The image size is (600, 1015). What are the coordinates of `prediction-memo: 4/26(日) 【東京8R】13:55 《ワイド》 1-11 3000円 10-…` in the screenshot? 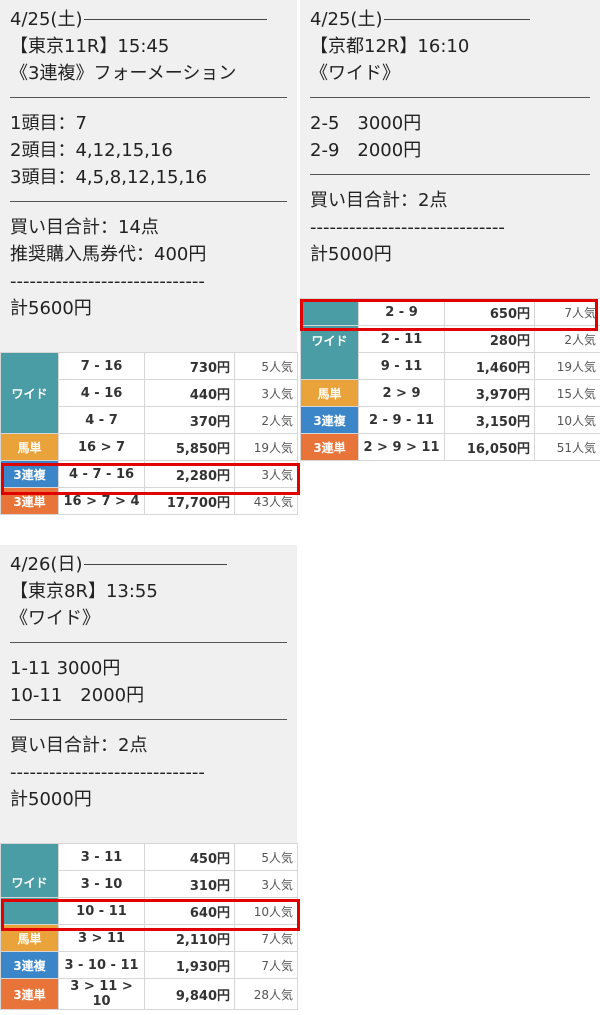 It's located at (148, 694).